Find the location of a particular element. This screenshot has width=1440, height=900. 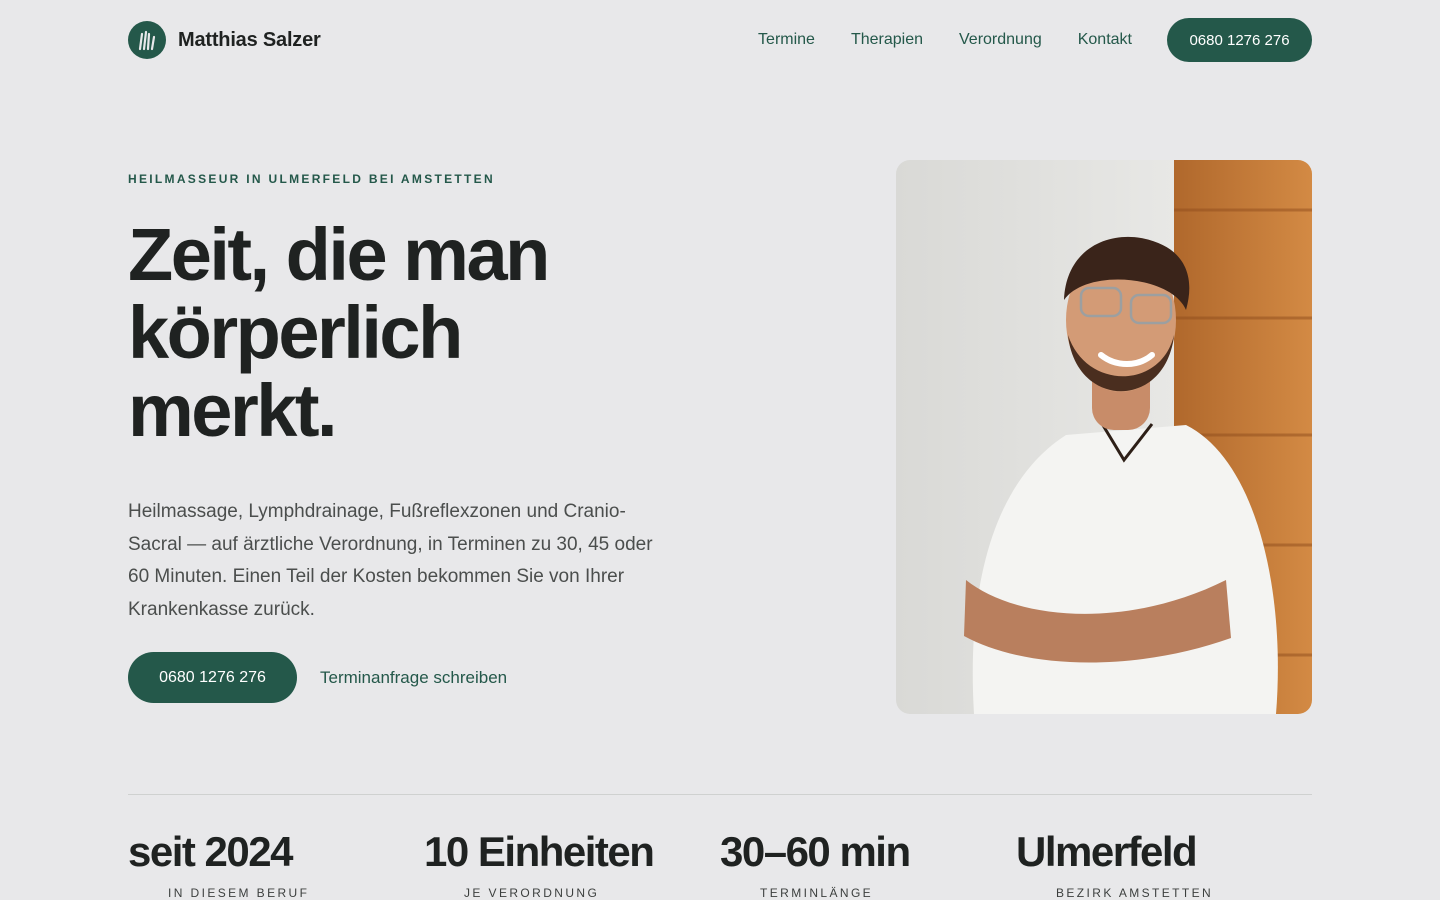

nav-therapien: Therapien is located at coordinates (887, 40).